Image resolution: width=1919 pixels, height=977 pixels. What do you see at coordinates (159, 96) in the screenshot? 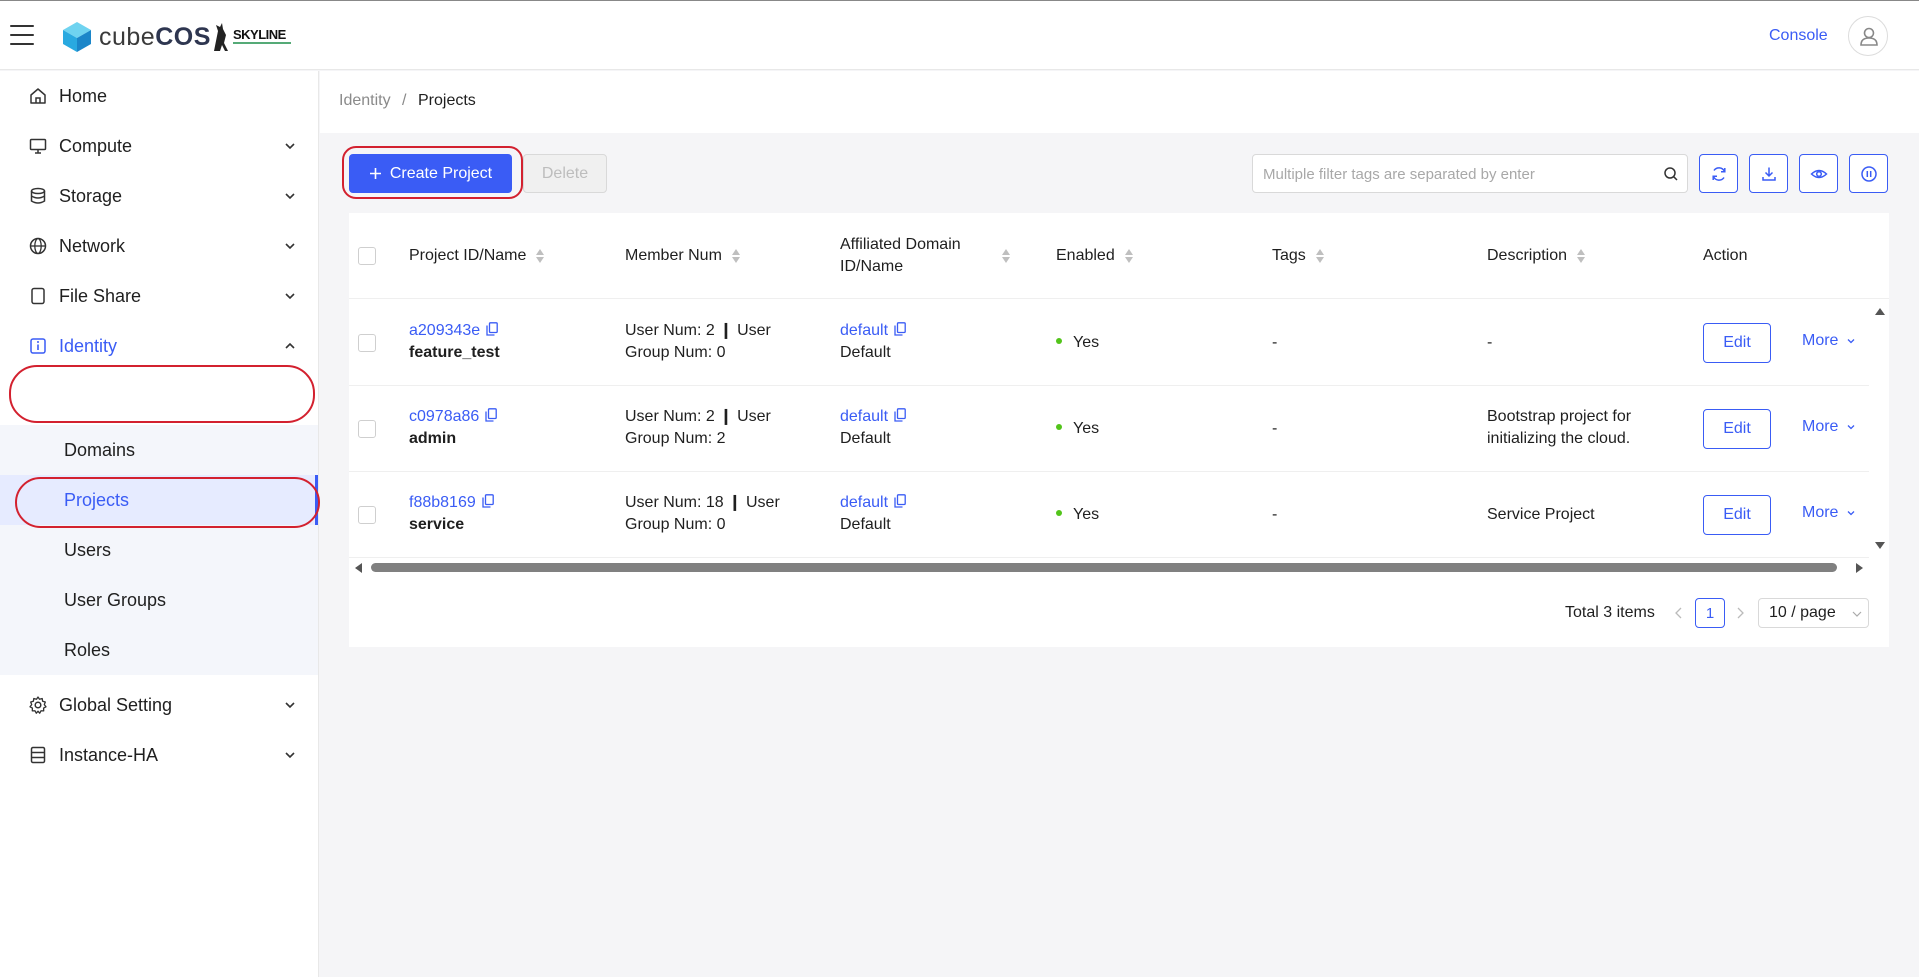
I see `sidebar-item-home: Home` at bounding box center [159, 96].